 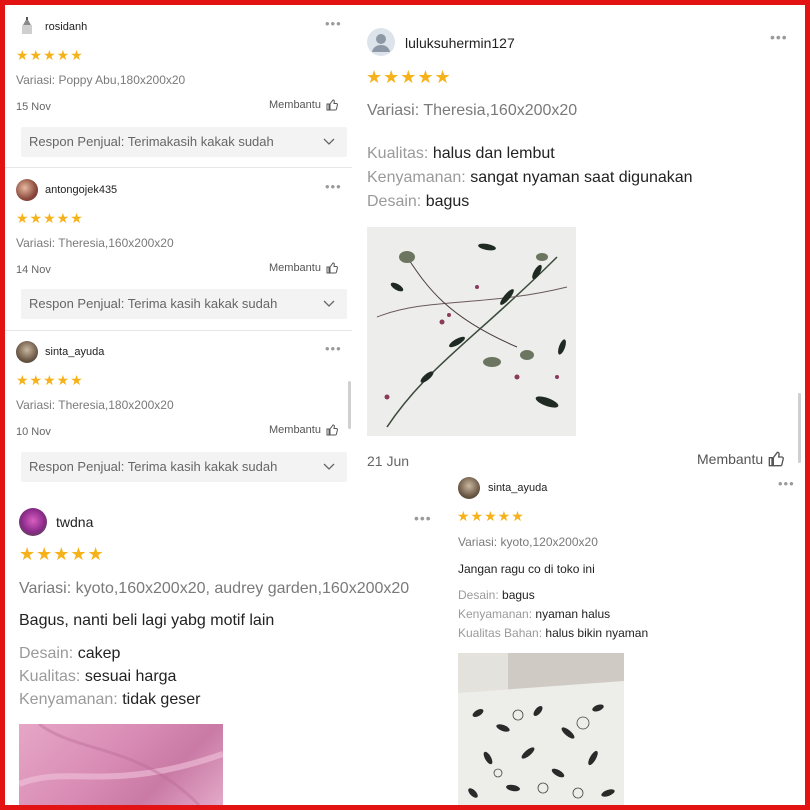 What do you see at coordinates (530, 177) in the screenshot?
I see `review-attribute-comfort: Kenyamanan: sangat nyaman saat digunakan` at bounding box center [530, 177].